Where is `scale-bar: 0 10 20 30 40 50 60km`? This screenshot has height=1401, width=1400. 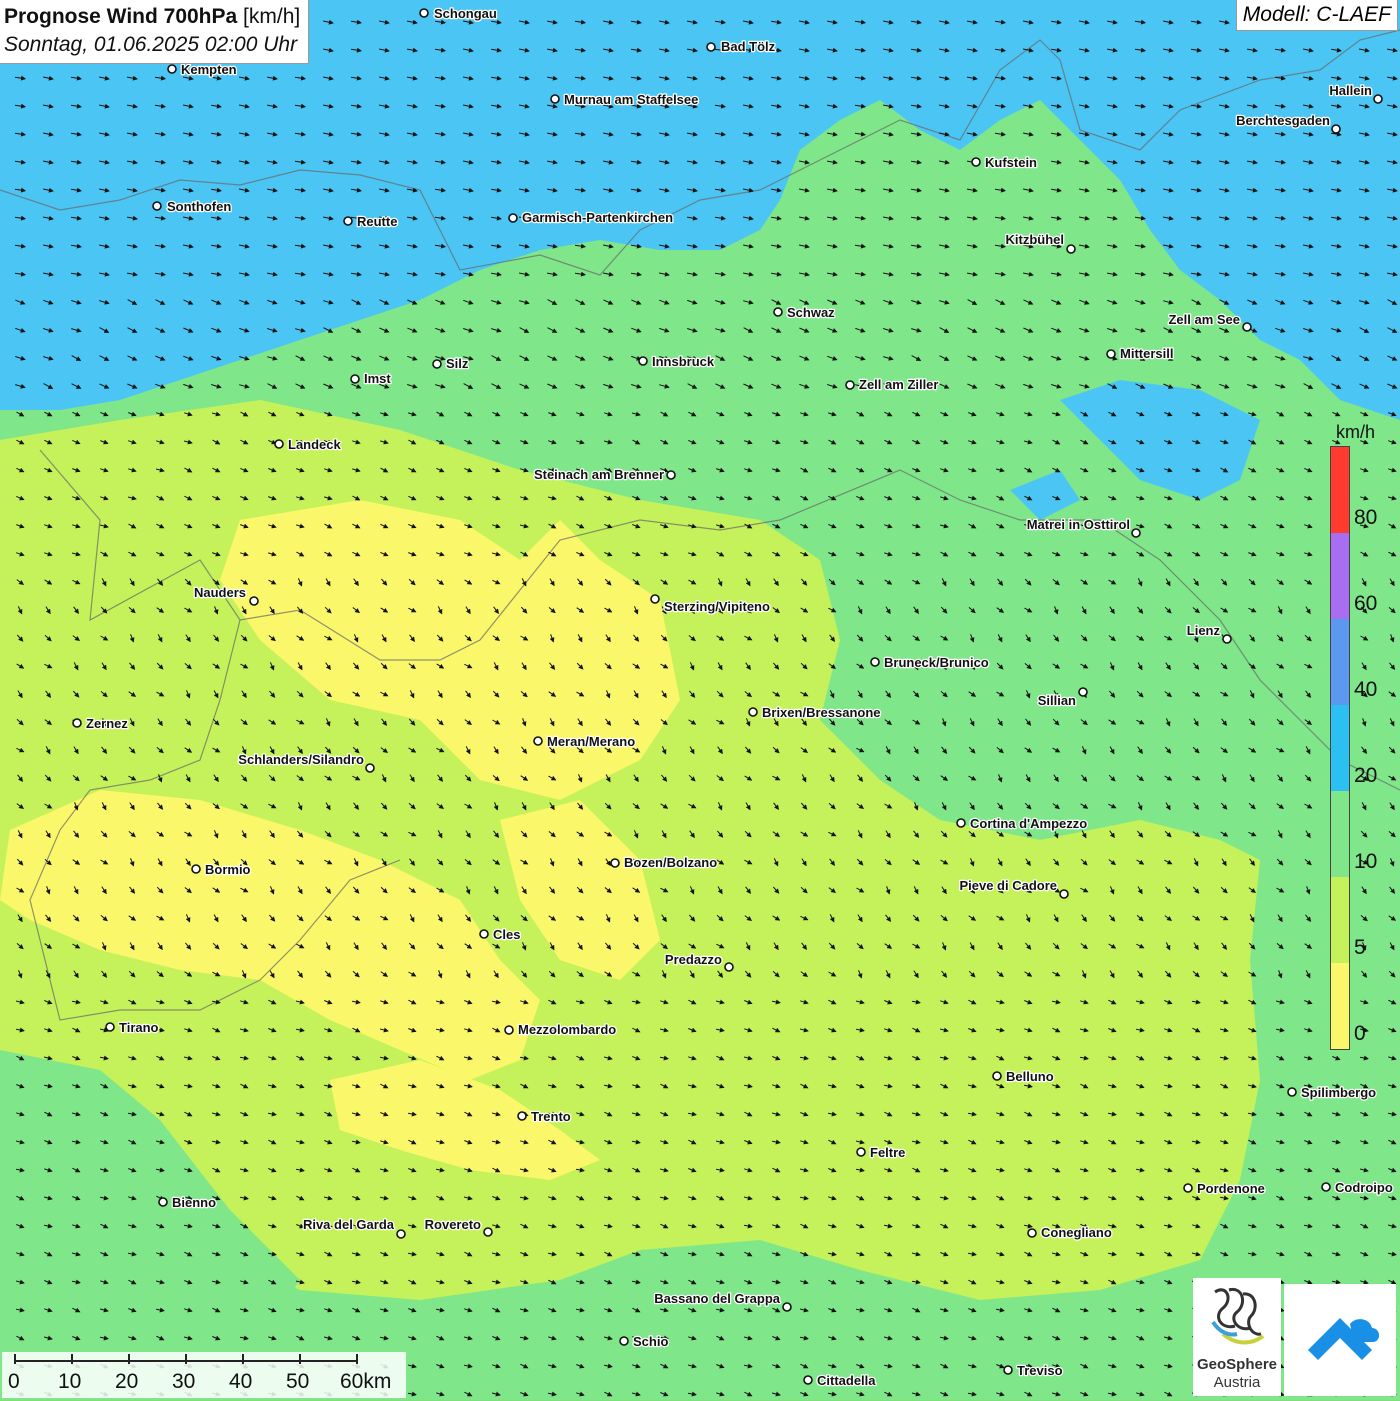 scale-bar: 0 10 20 30 40 50 60km is located at coordinates (204, 1375).